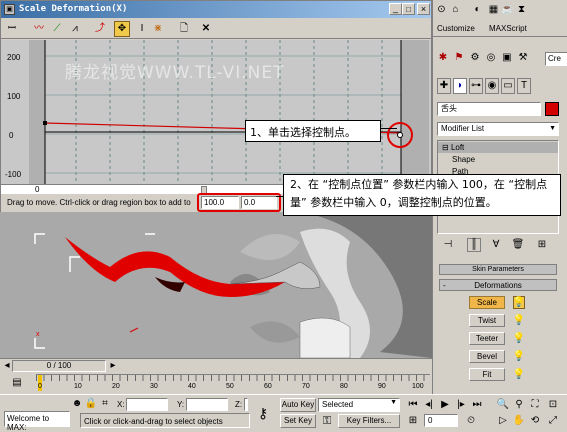 This screenshot has width=567, height=432. What do you see at coordinates (147, 404) in the screenshot?
I see `x-coordinate-field` at bounding box center [147, 404].